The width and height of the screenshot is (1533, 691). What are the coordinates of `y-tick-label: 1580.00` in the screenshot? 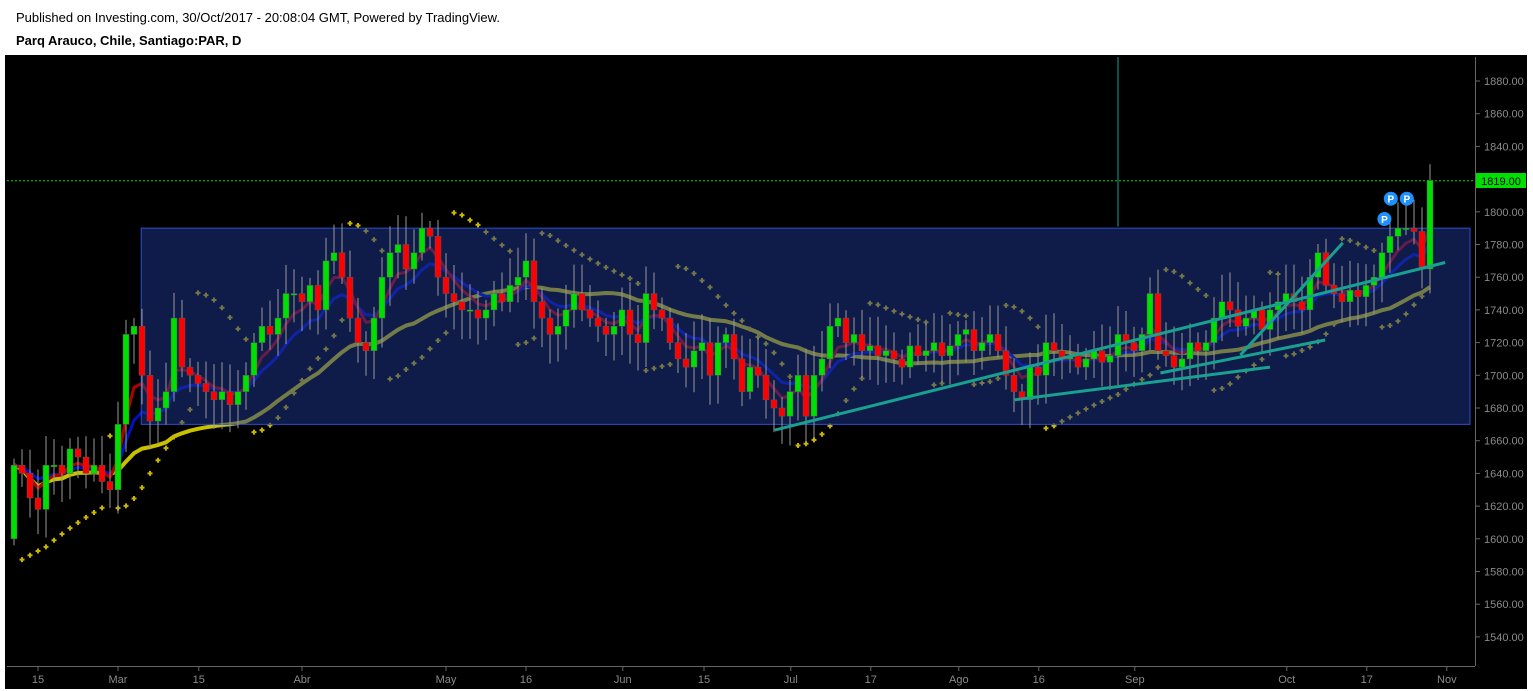 It's located at (1504, 573).